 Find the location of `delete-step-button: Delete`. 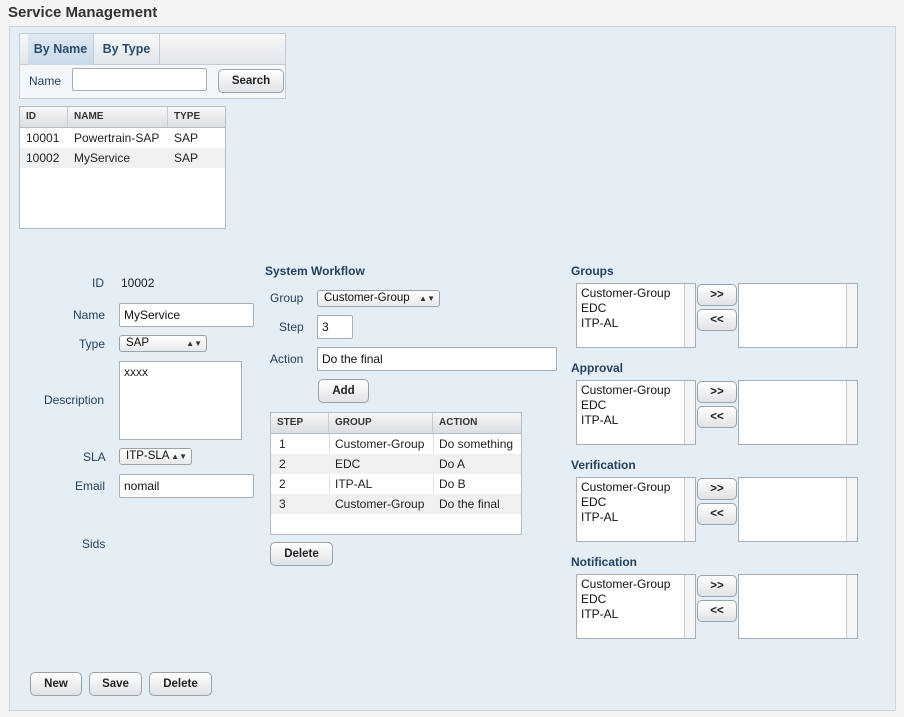

delete-step-button: Delete is located at coordinates (301, 554).